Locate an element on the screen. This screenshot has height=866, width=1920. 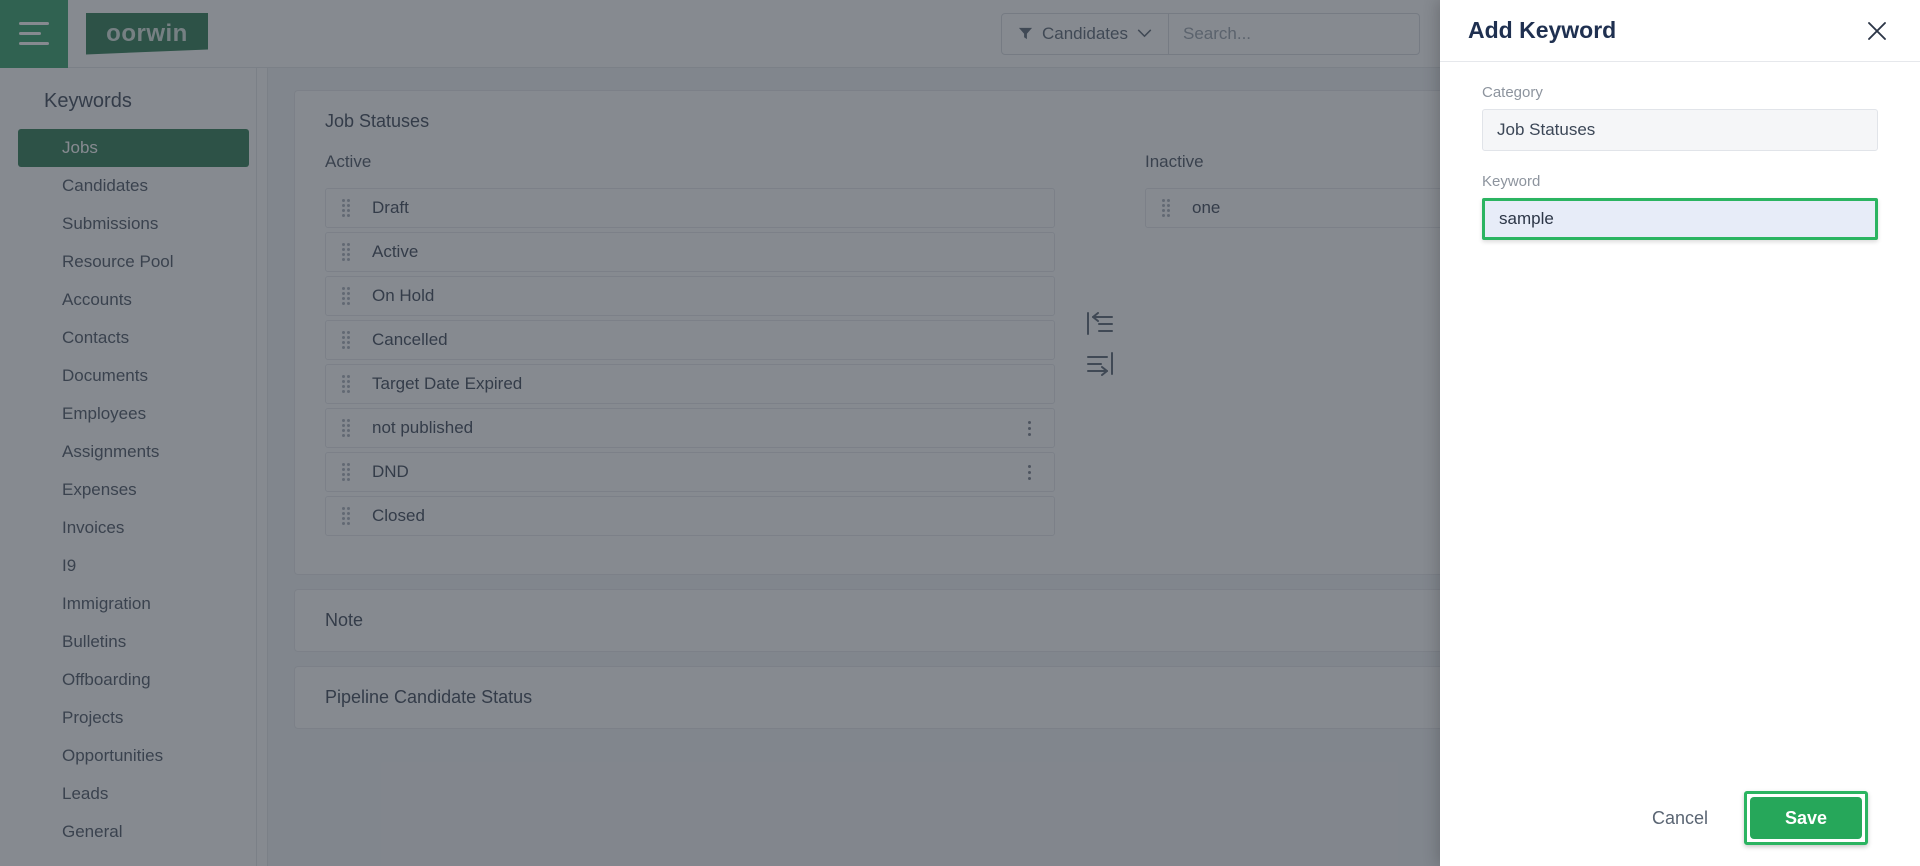
save-button: Save is located at coordinates (1806, 818).